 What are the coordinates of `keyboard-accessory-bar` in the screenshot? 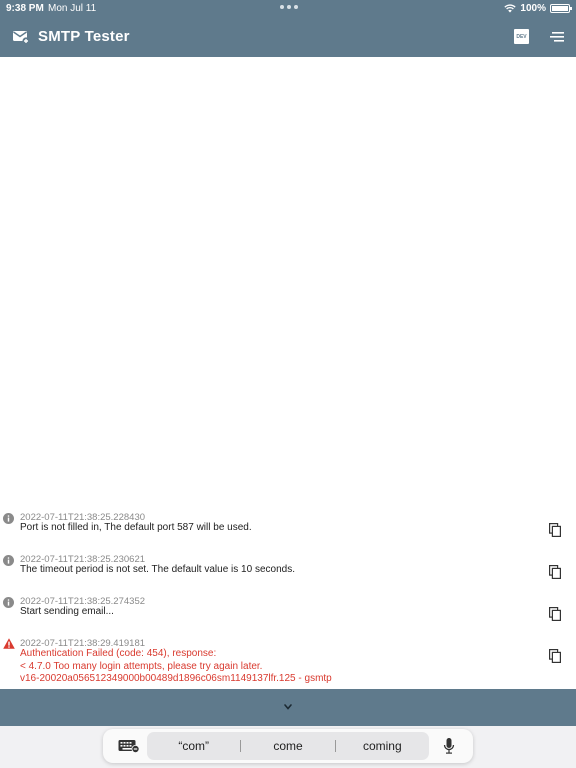 It's located at (288, 707).